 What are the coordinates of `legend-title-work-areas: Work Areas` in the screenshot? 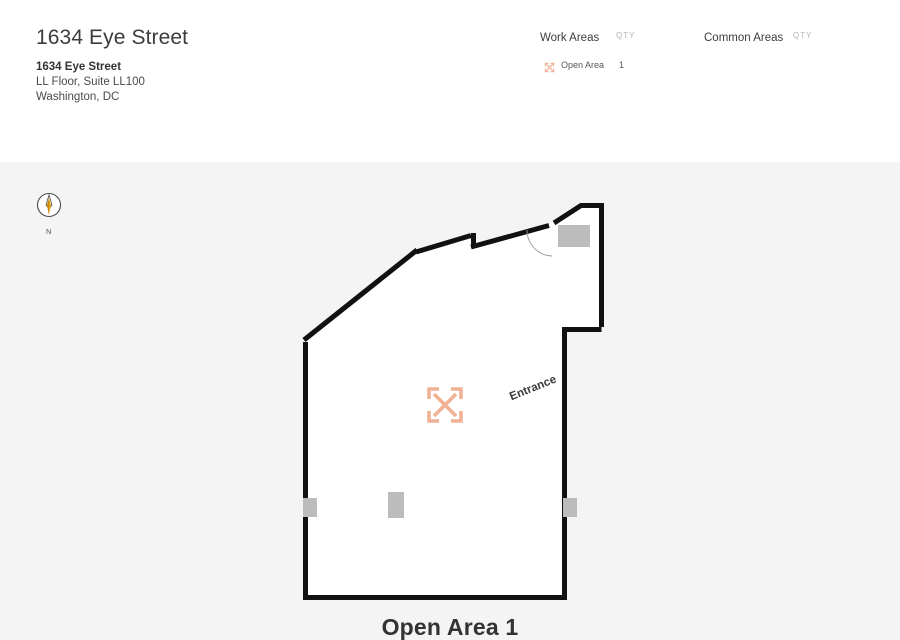 It's located at (570, 38).